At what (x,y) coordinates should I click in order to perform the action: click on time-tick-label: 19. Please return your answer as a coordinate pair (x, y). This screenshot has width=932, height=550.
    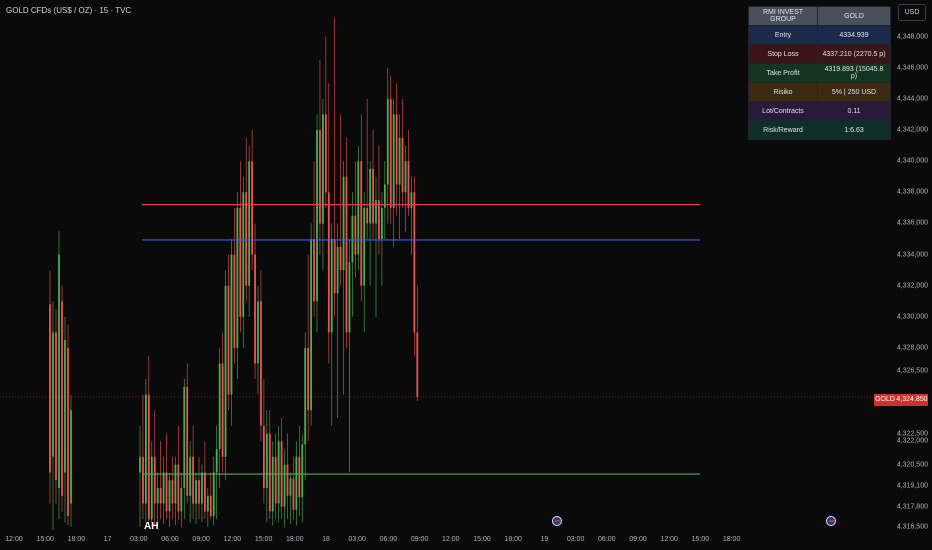
    Looking at the image, I should click on (544, 539).